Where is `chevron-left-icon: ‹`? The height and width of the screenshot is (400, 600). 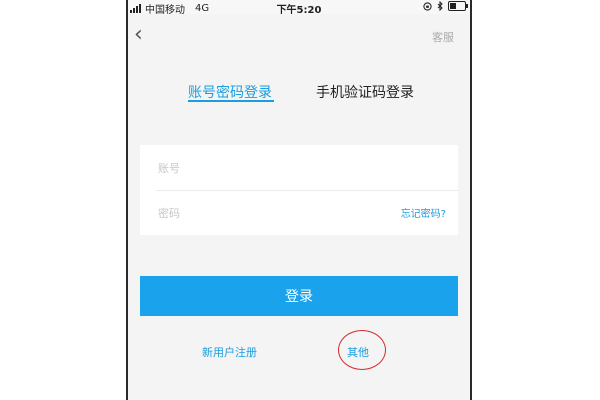
chevron-left-icon: ‹ is located at coordinates (138, 34).